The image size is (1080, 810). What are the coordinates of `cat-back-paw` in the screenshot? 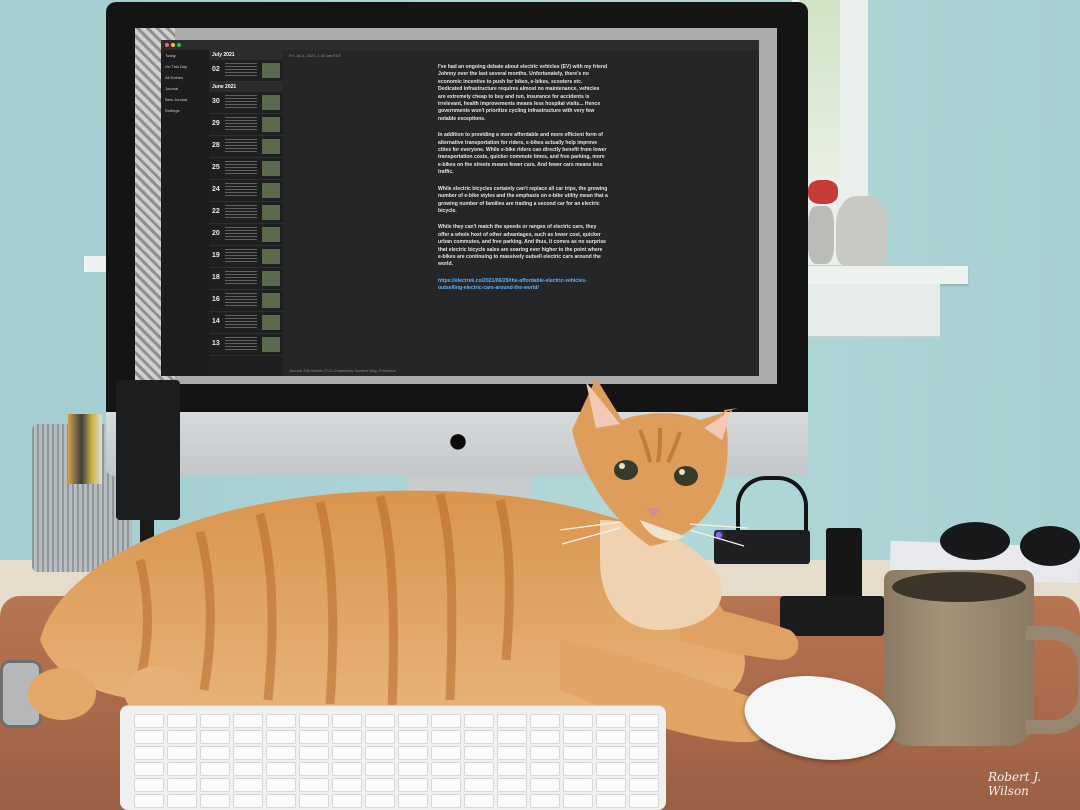 It's located at (62, 694).